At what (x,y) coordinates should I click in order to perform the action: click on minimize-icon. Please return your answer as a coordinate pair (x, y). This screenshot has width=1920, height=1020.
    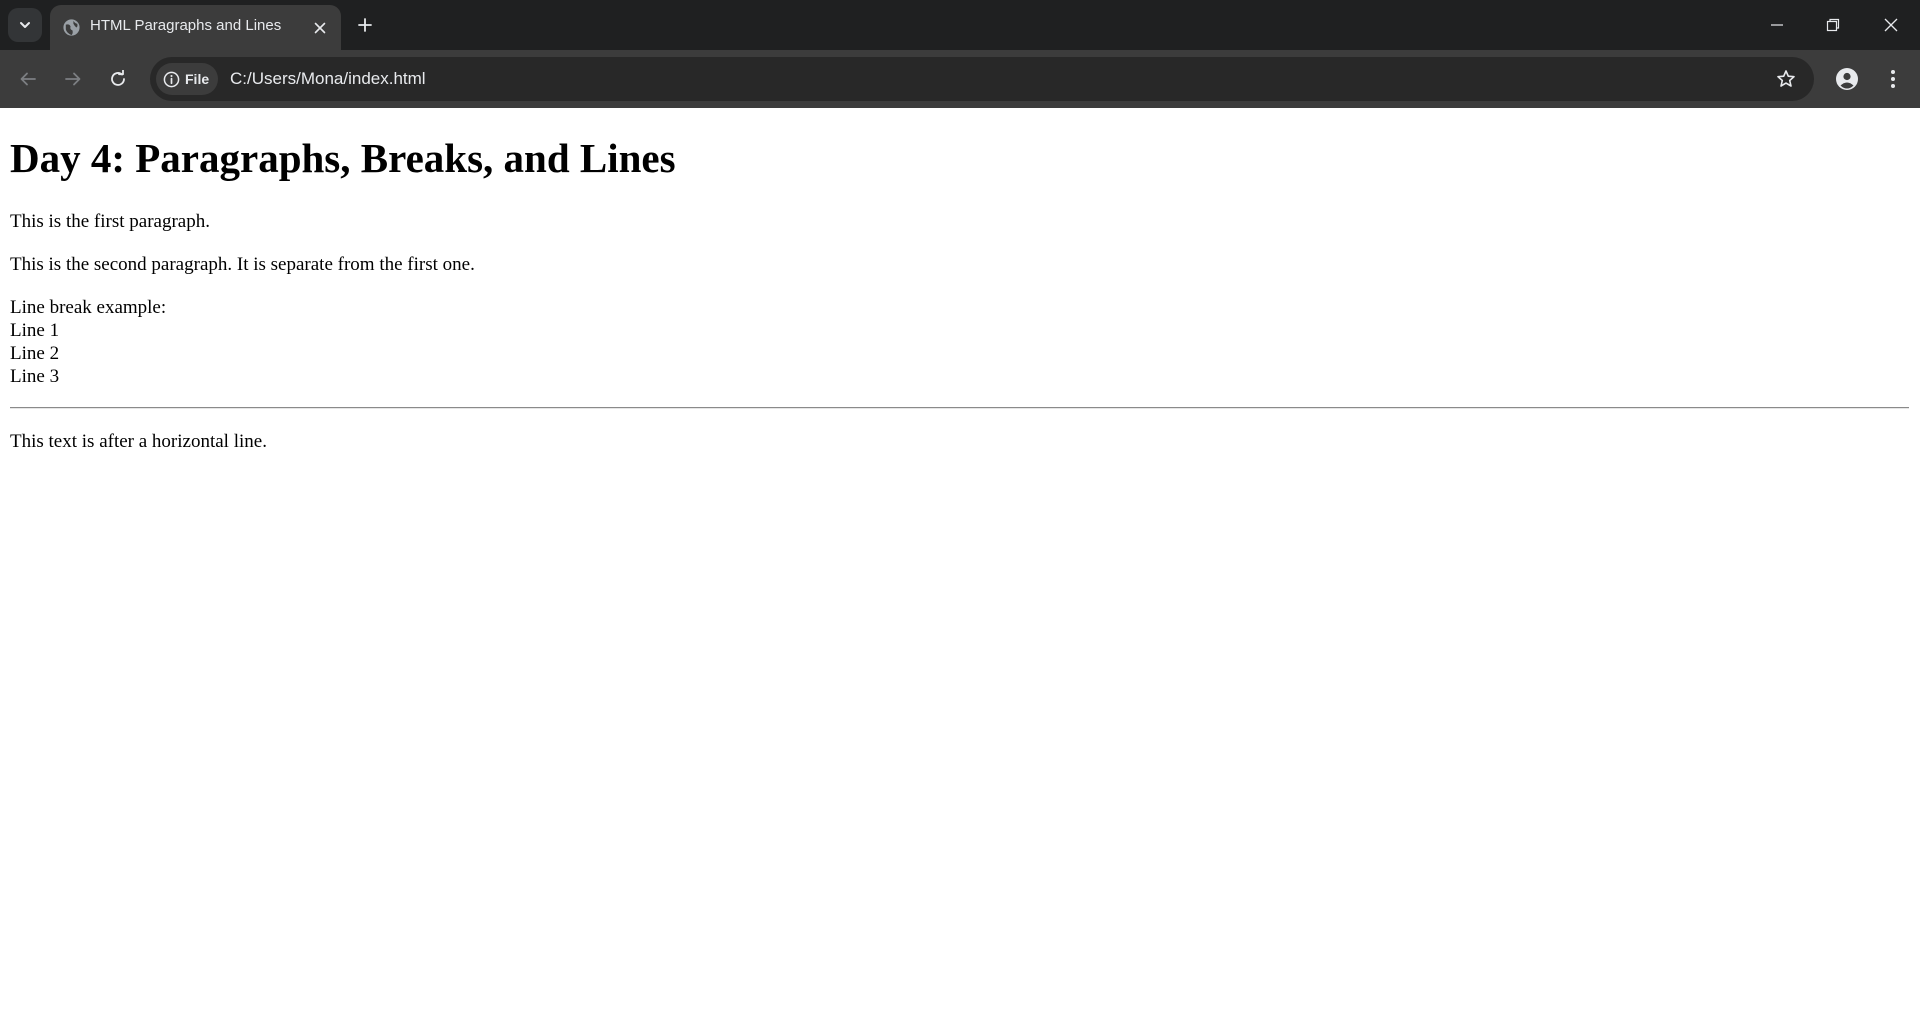
    Looking at the image, I should click on (1777, 25).